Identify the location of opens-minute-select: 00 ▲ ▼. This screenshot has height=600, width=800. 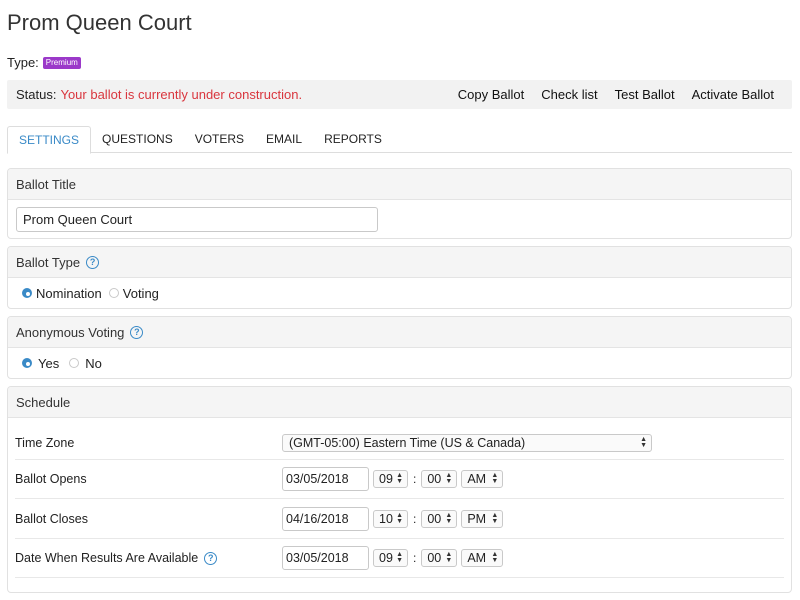
(439, 479).